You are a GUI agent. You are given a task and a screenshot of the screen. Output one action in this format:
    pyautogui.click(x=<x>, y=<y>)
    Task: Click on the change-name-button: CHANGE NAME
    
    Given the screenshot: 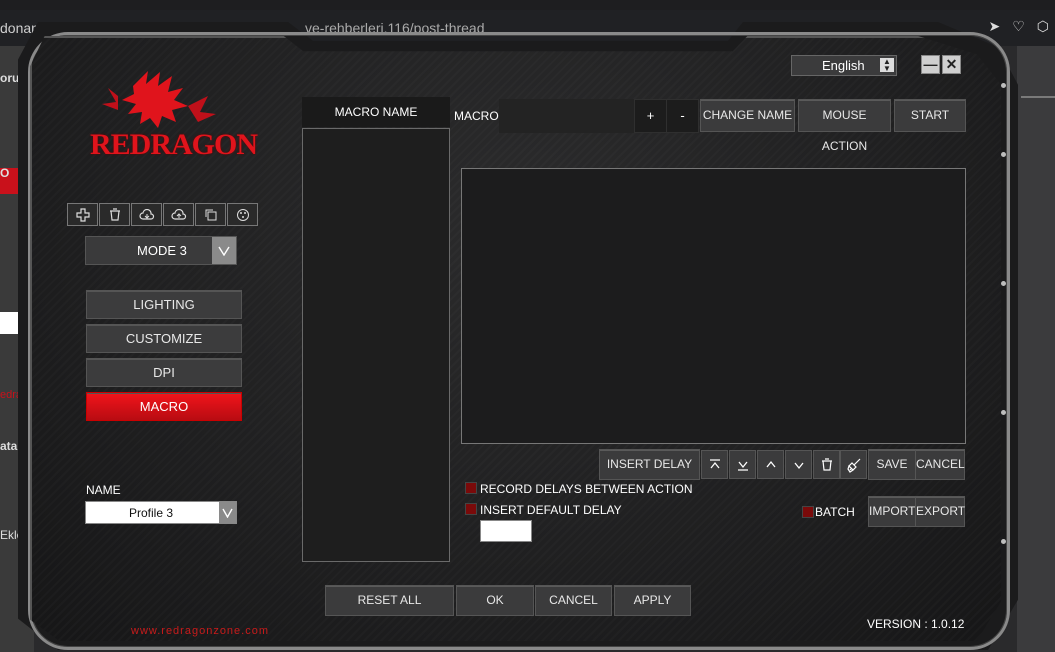 What is the action you would take?
    pyautogui.click(x=747, y=115)
    